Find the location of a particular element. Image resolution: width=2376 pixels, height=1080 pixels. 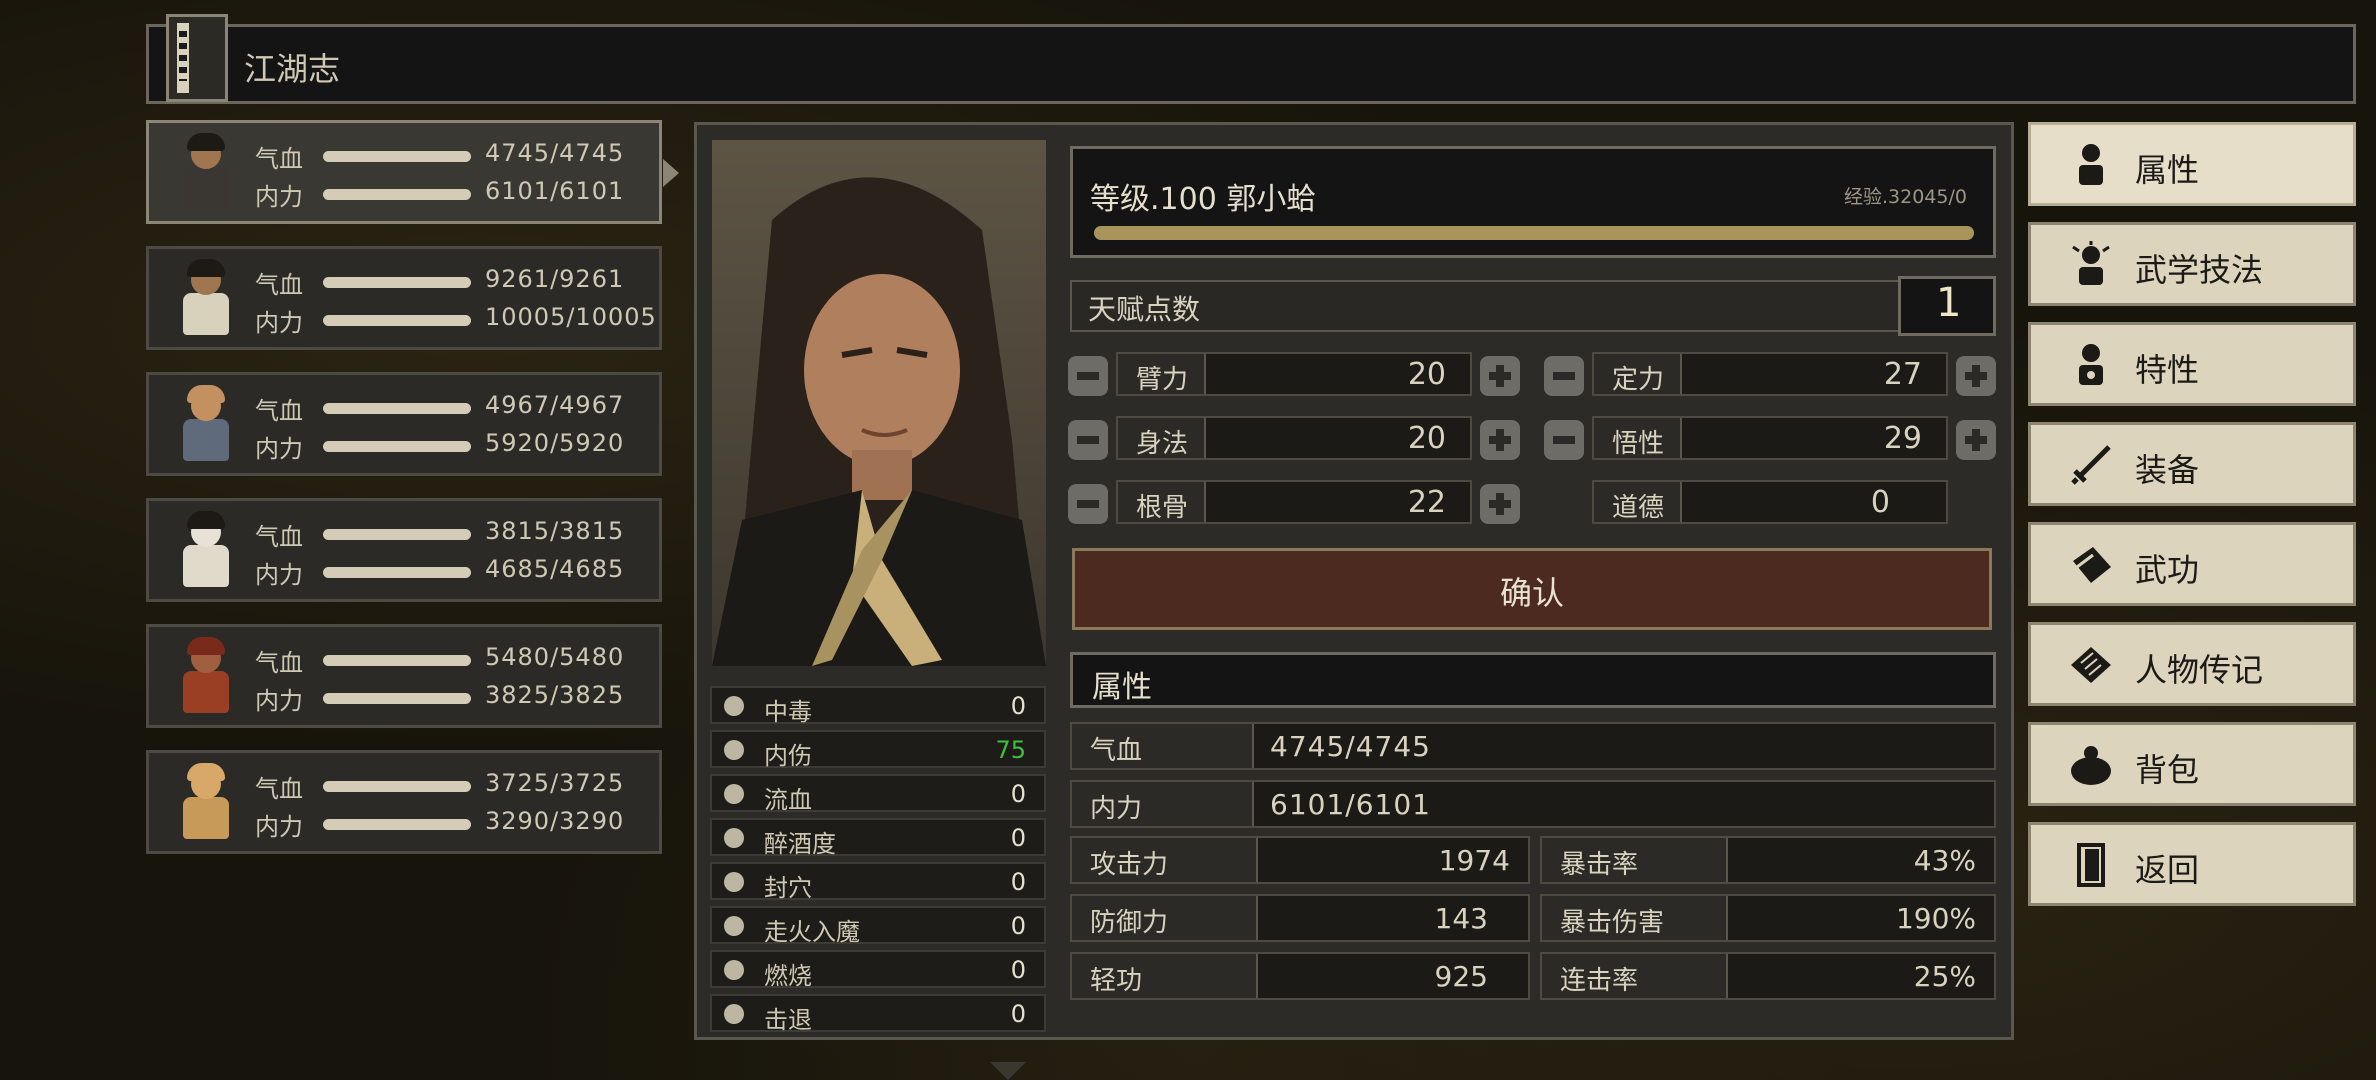

mp-value: 5920/5920 is located at coordinates (555, 443).